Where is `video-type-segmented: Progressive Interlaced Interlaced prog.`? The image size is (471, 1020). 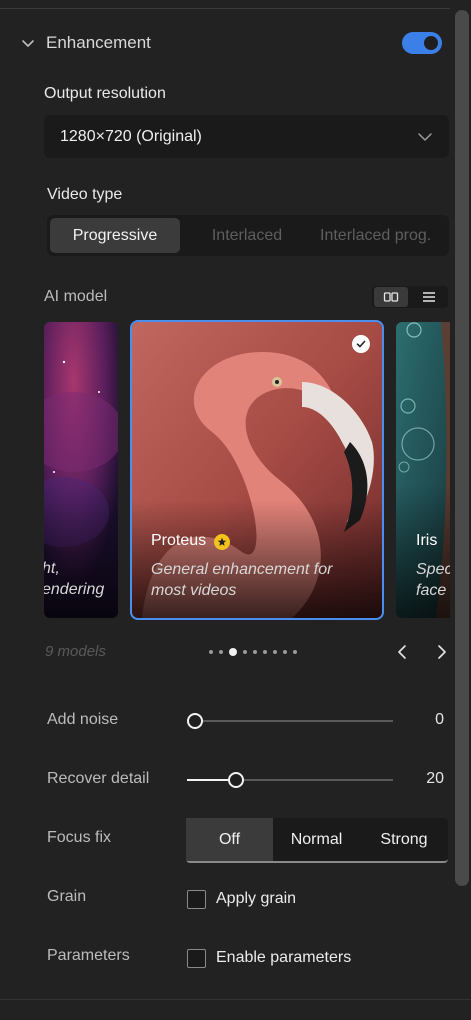
video-type-segmented: Progressive Interlaced Interlaced prog. is located at coordinates (248, 235).